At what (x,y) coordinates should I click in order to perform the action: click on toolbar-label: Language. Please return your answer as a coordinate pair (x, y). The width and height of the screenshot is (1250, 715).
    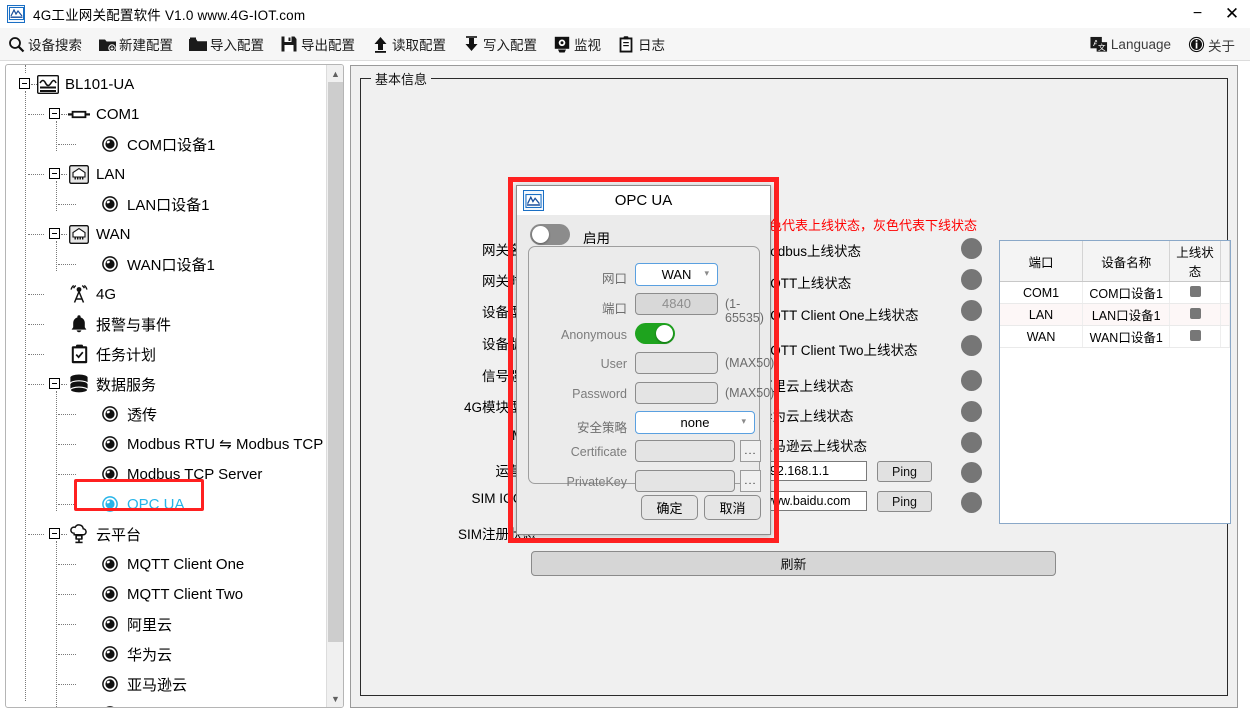
    Looking at the image, I should click on (1140, 44).